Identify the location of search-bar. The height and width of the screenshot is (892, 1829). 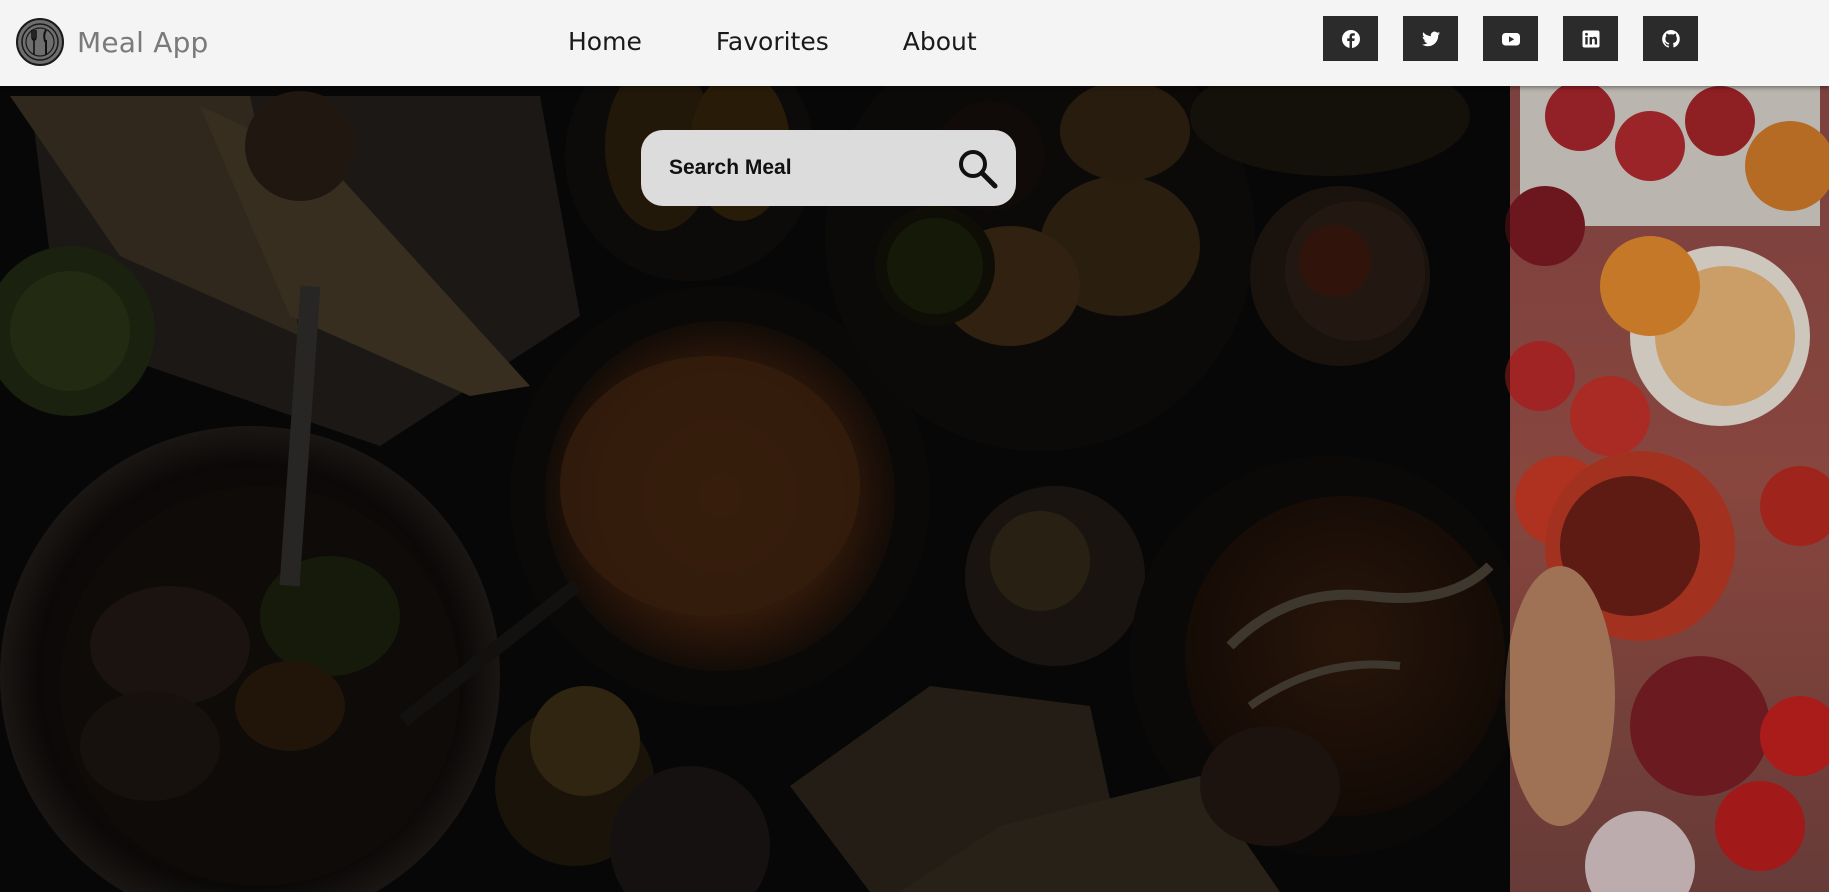
(828, 168).